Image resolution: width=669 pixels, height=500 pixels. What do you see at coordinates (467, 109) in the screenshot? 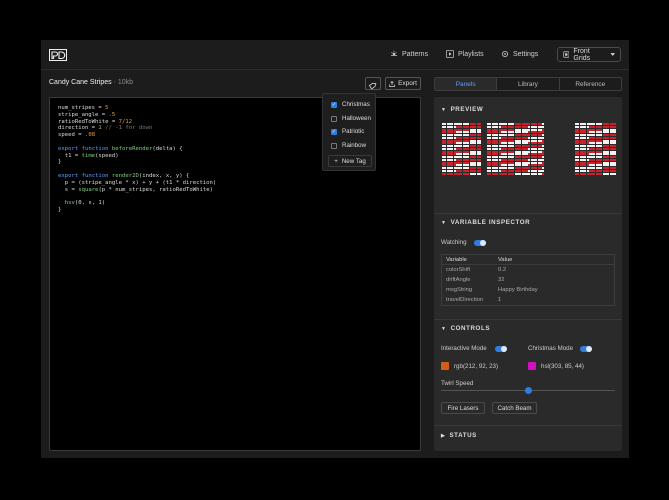
I see `preview-title: PREVIEW` at bounding box center [467, 109].